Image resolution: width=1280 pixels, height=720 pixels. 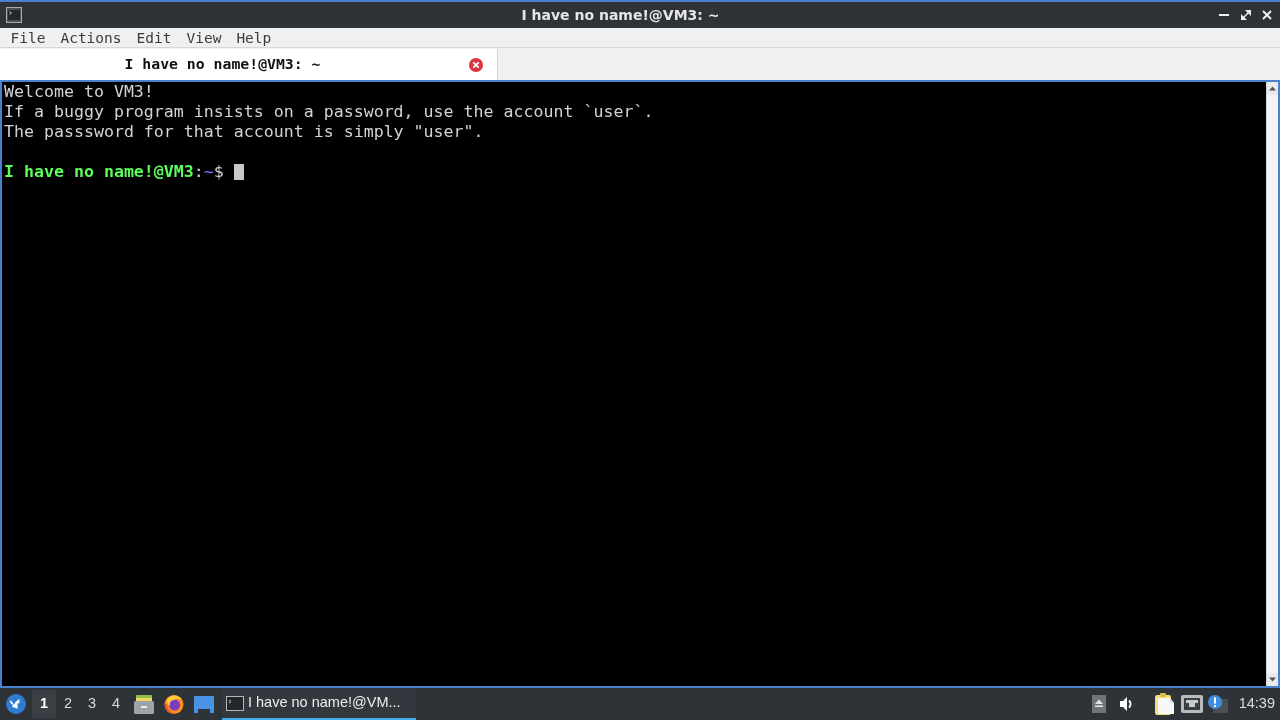 What do you see at coordinates (28, 37) in the screenshot?
I see `menu-item: File` at bounding box center [28, 37].